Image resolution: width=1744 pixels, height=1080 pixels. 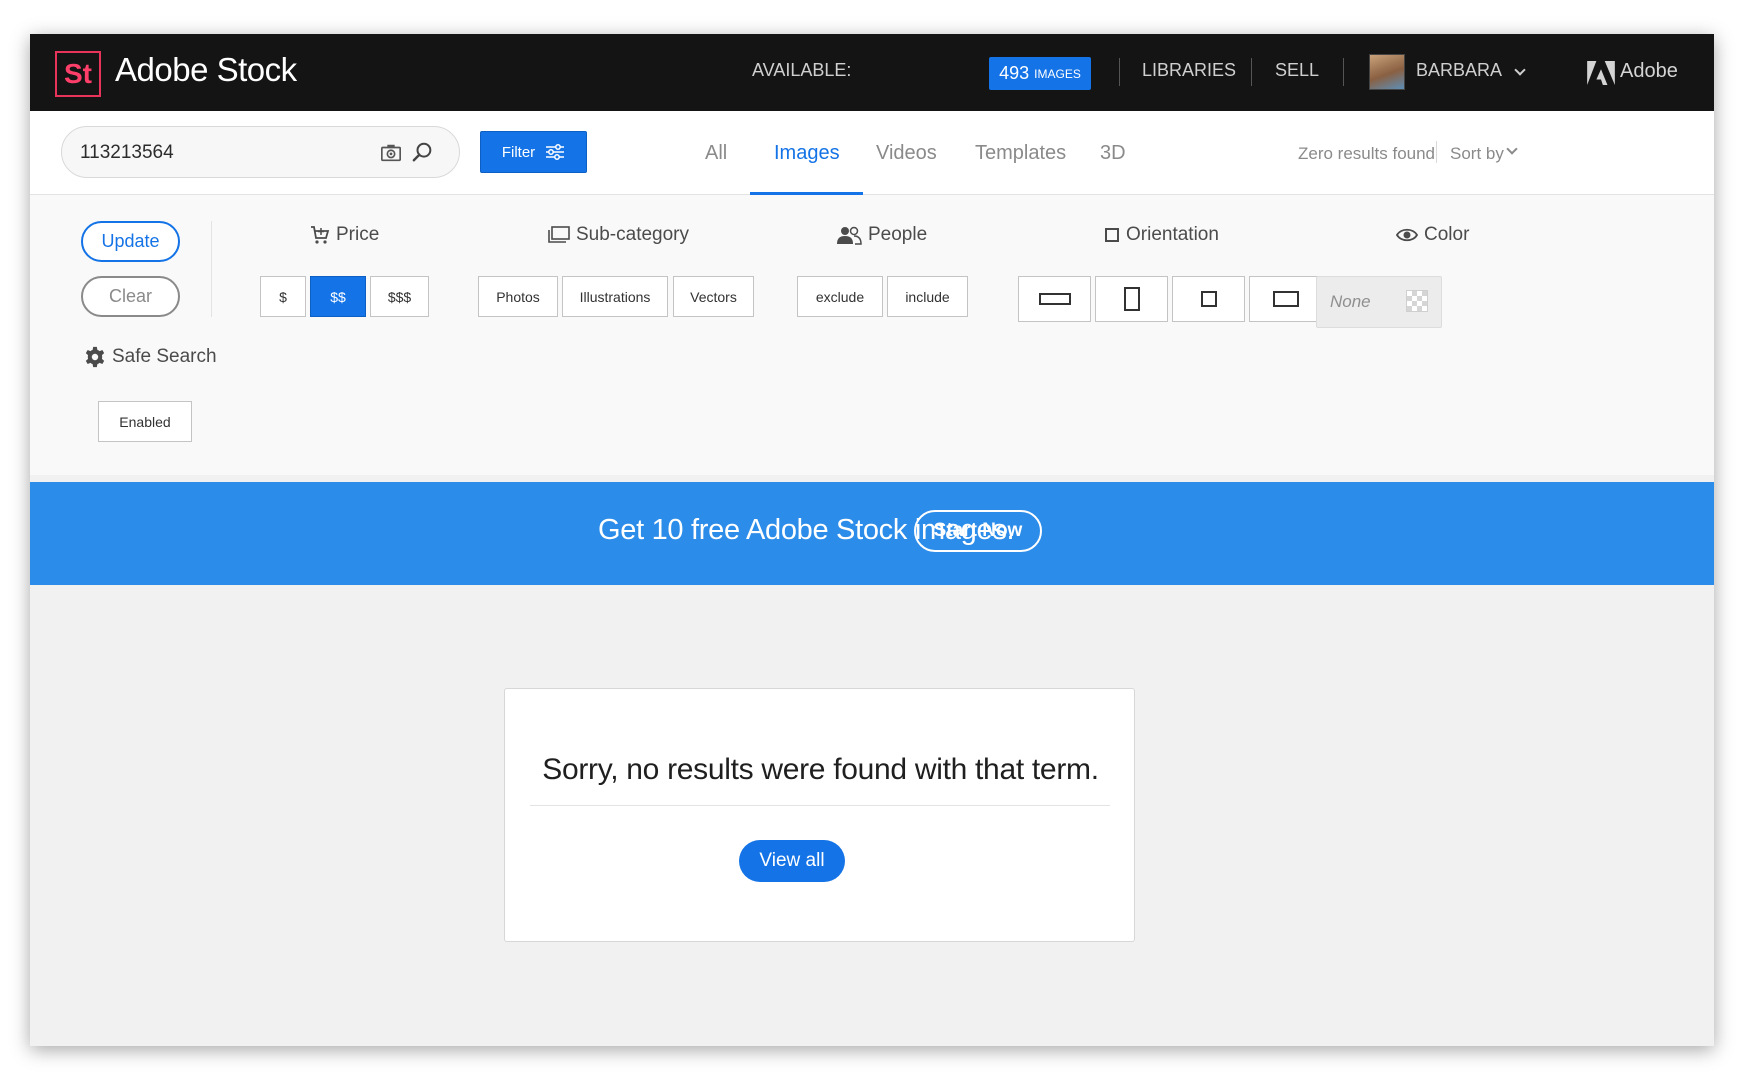 What do you see at coordinates (1477, 154) in the screenshot?
I see `sort-by-dropdown: Sort by` at bounding box center [1477, 154].